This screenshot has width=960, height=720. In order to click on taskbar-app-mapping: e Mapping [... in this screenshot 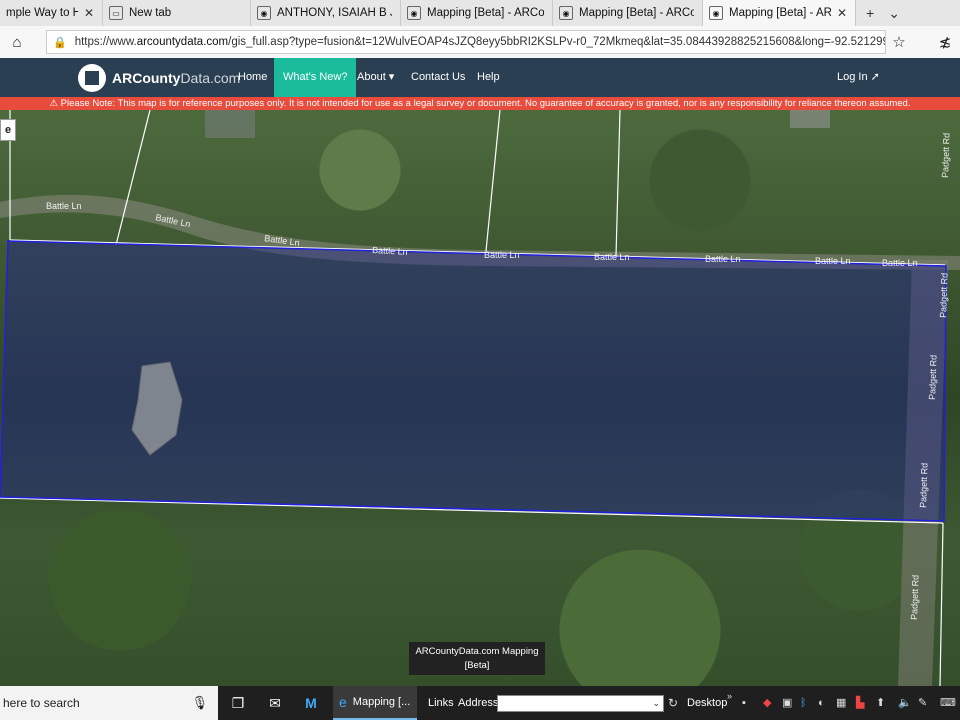, I will do `click(375, 703)`.